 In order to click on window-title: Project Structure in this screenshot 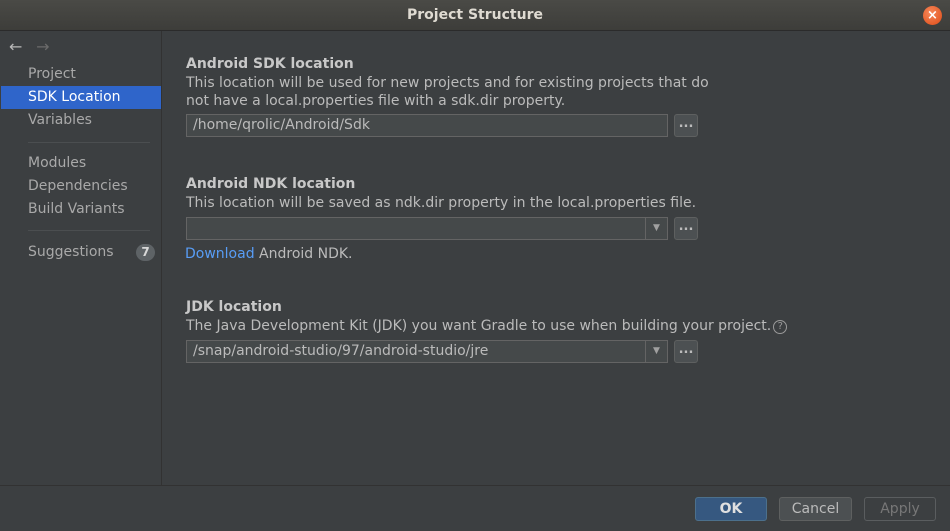, I will do `click(475, 15)`.